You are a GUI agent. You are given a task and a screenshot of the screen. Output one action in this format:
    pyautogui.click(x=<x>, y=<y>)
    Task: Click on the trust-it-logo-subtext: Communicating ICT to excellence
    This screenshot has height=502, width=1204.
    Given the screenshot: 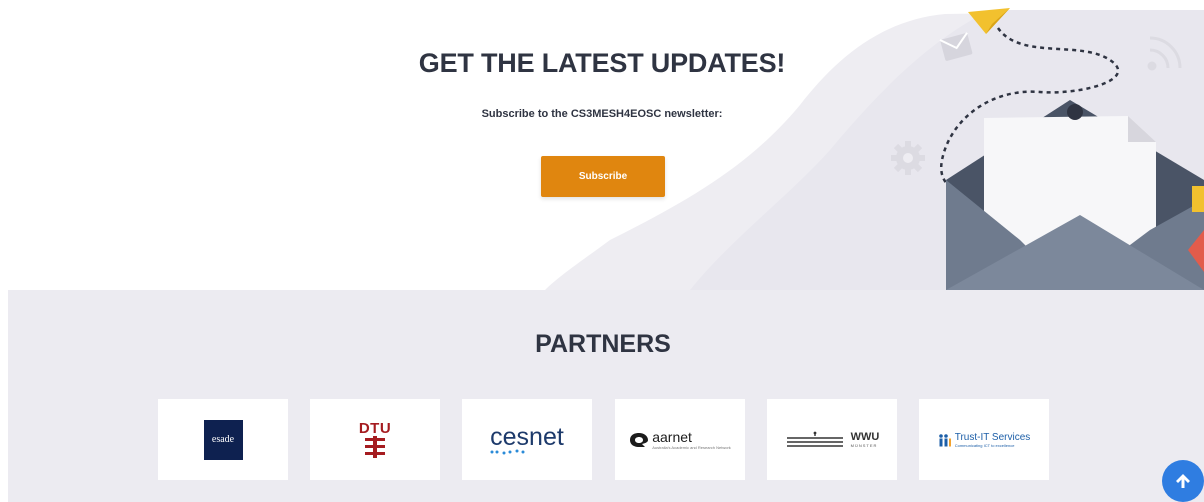 What is the action you would take?
    pyautogui.click(x=984, y=445)
    